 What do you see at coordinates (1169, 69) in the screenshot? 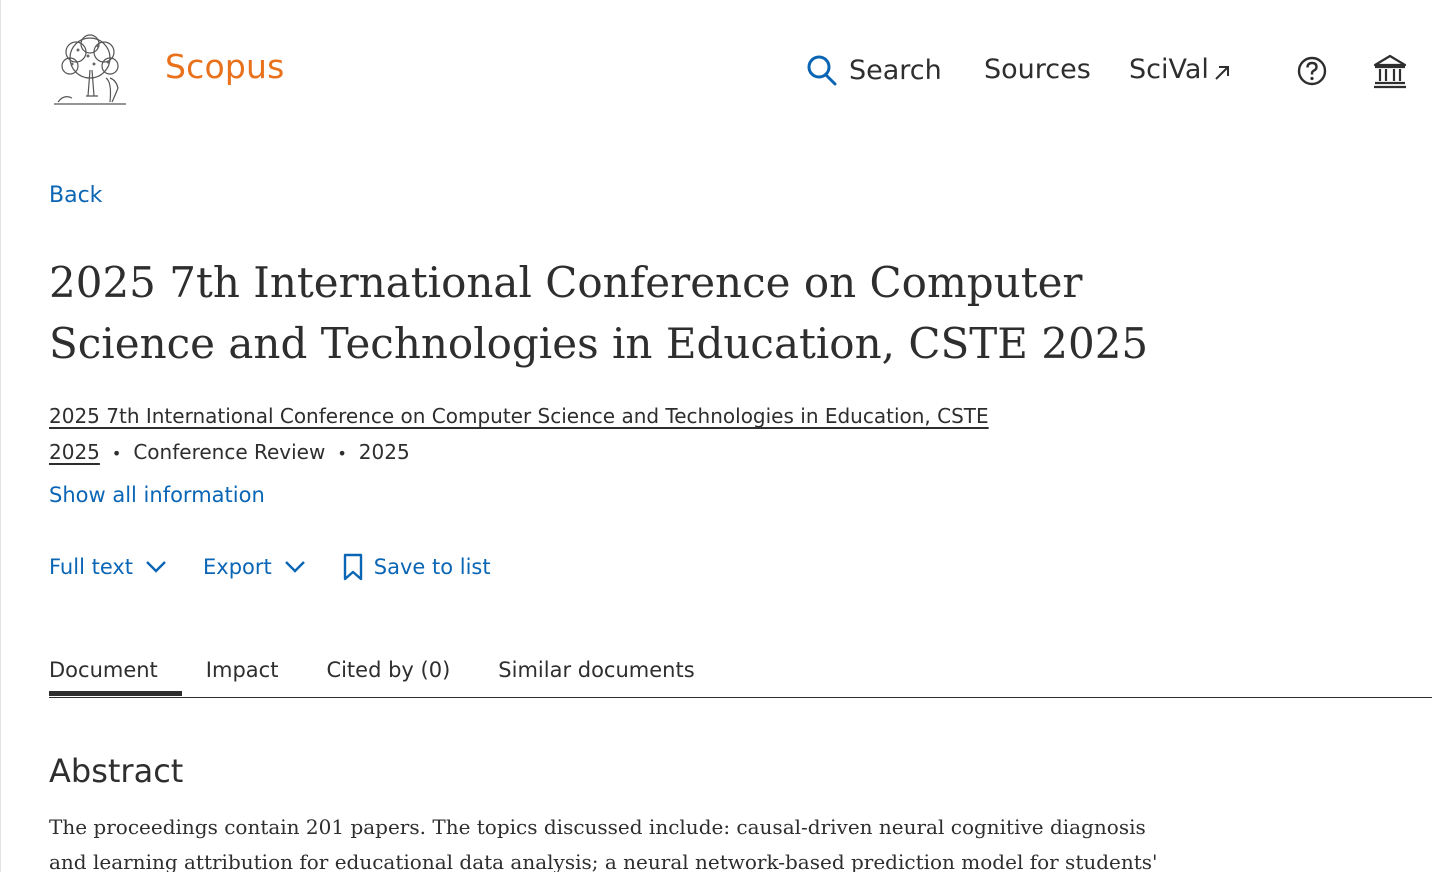
I see `nav-scival-label: SciVal` at bounding box center [1169, 69].